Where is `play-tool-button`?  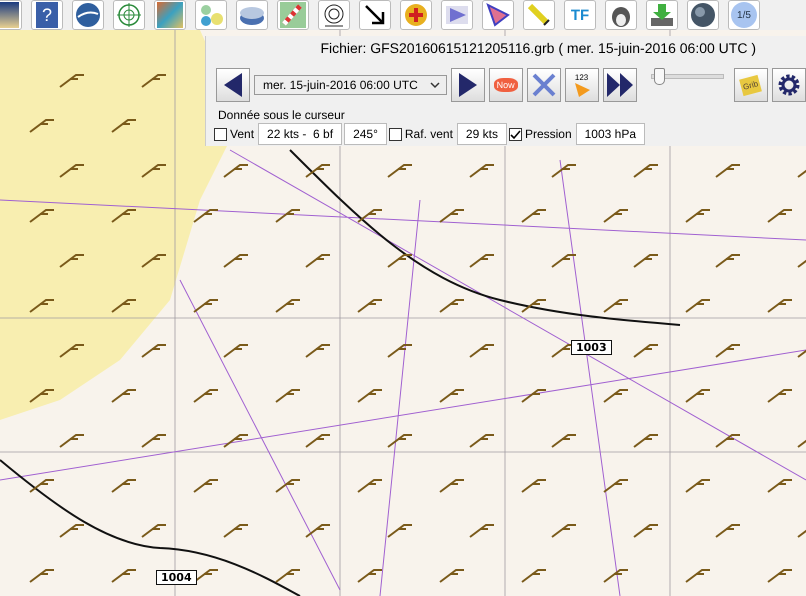
play-tool-button is located at coordinates (457, 15).